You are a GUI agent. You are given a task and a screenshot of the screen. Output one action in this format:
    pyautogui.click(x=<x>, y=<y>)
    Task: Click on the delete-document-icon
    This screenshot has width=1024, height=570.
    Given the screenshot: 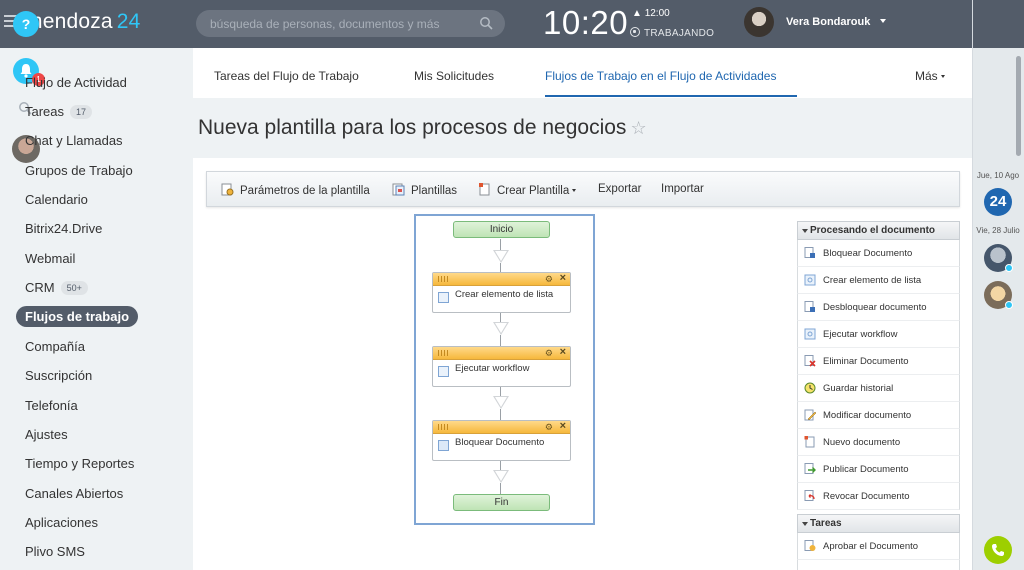 What is the action you would take?
    pyautogui.click(x=810, y=361)
    